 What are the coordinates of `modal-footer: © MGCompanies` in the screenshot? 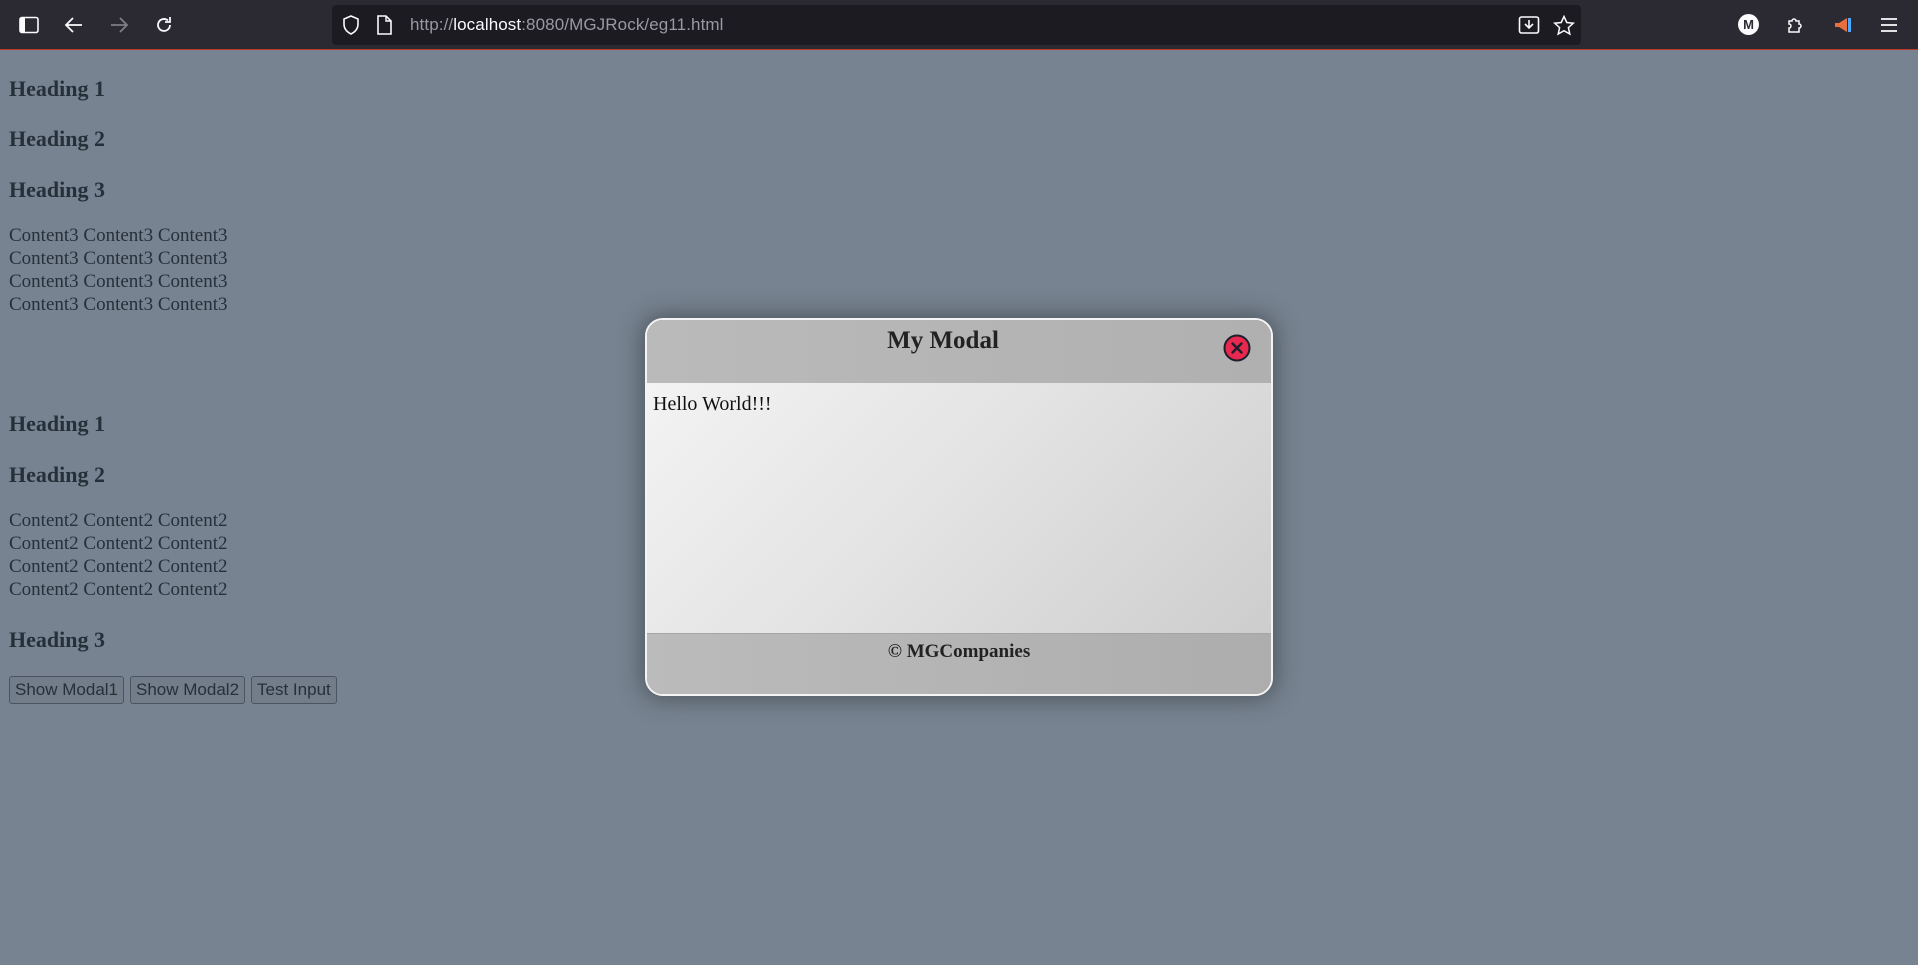 It's located at (959, 663).